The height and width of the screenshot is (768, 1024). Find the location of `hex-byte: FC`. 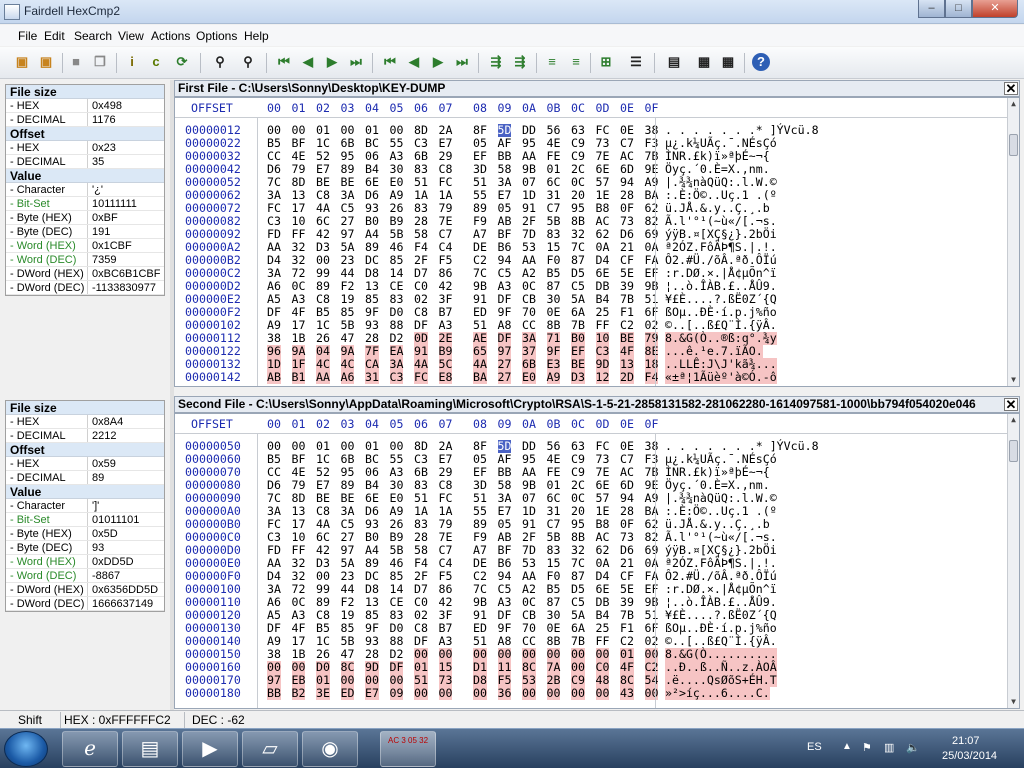

hex-byte: FC is located at coordinates (421, 377).